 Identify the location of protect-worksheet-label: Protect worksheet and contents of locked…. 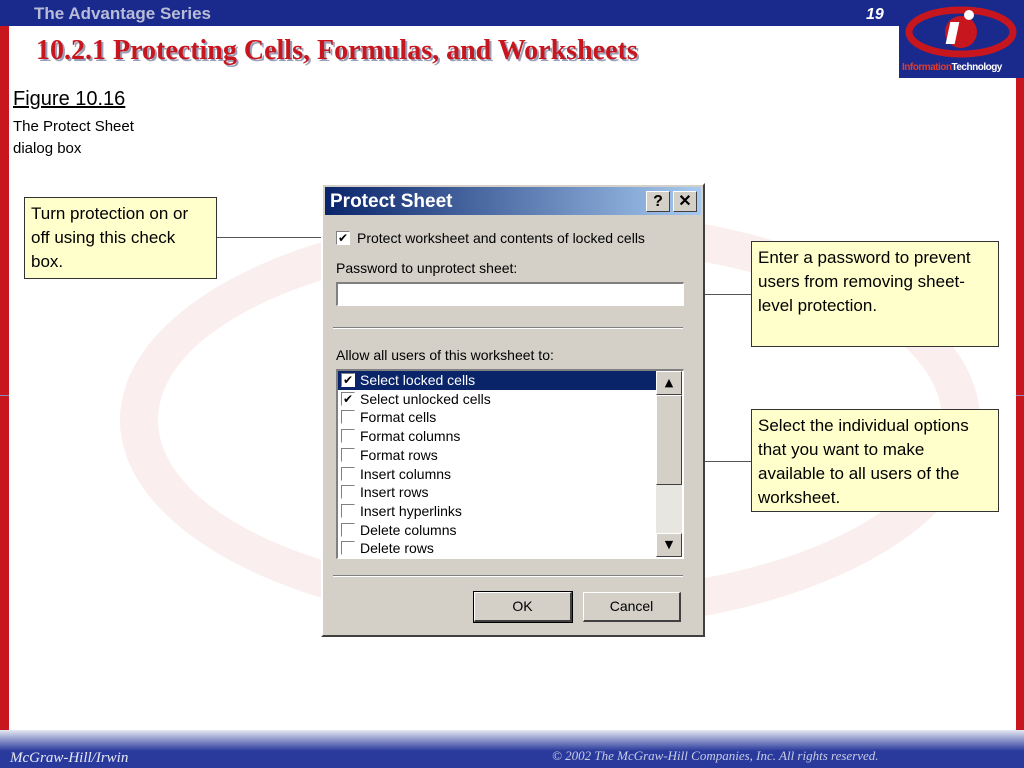
(501, 238).